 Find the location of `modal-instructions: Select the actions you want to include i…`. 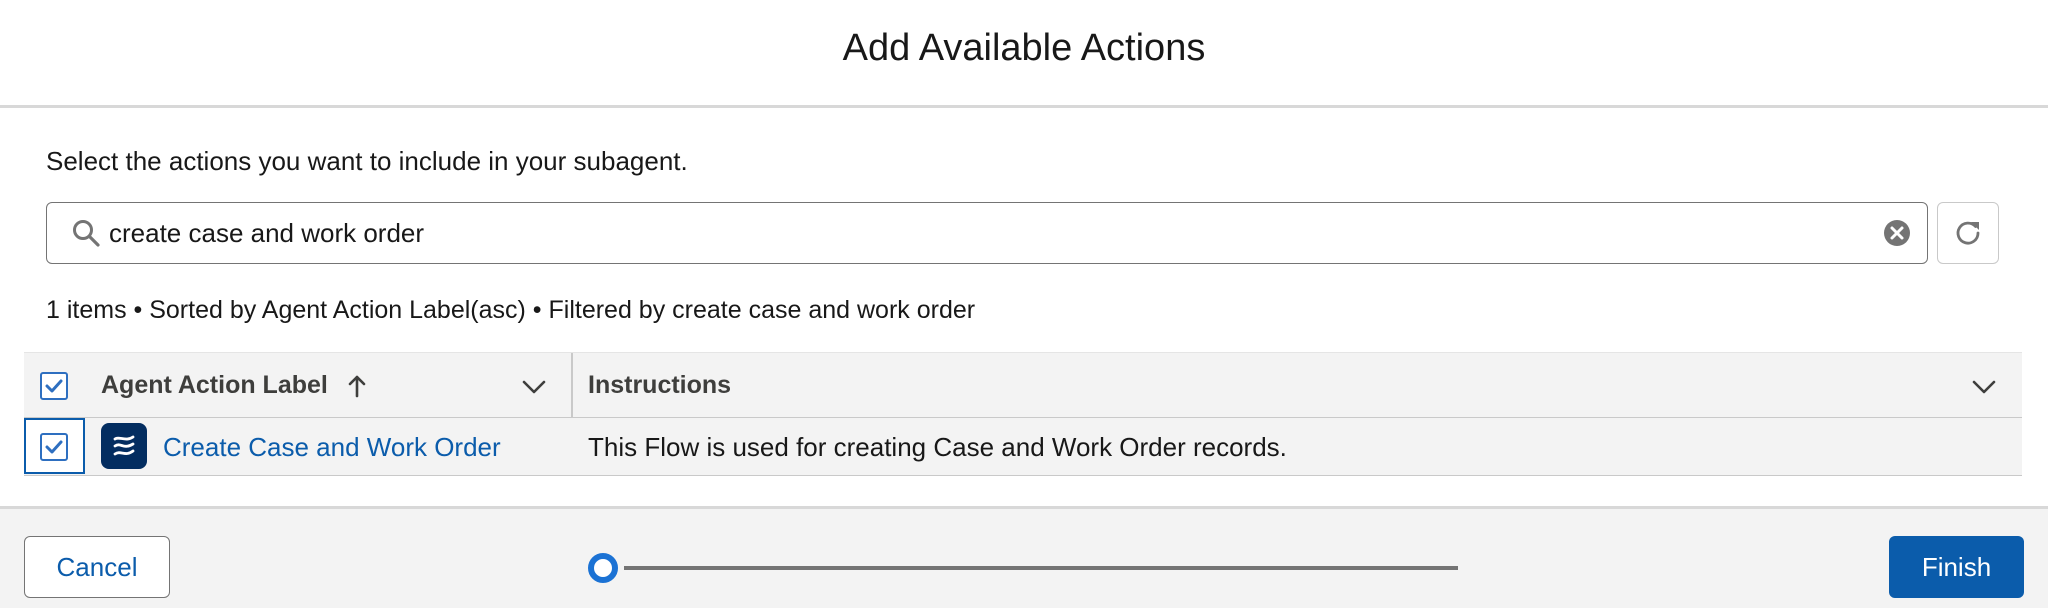

modal-instructions: Select the actions you want to include i… is located at coordinates (367, 161).